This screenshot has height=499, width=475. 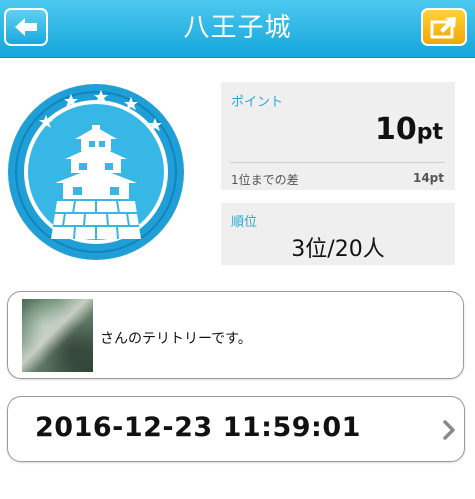 I want to click on divider, so click(x=337, y=162).